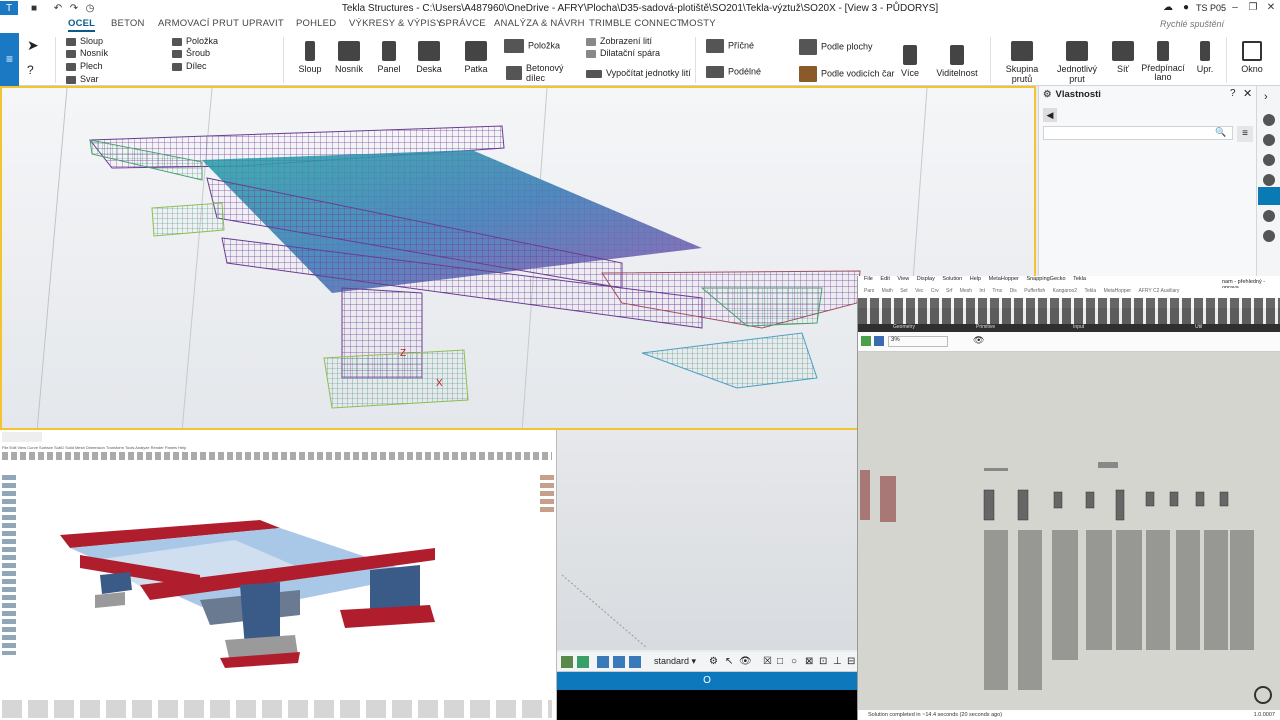  What do you see at coordinates (730, 46) in the screenshot?
I see `ribbon-pricne: Příčné` at bounding box center [730, 46].